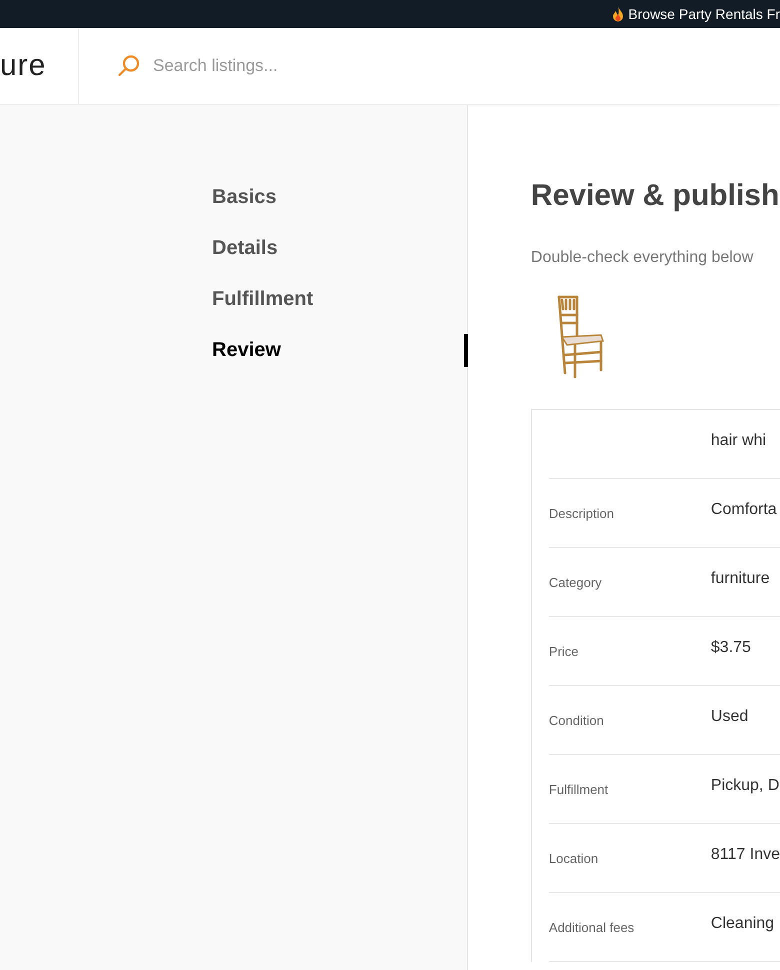  Describe the element at coordinates (740, 579) in the screenshot. I see `field-value: furniture` at that location.